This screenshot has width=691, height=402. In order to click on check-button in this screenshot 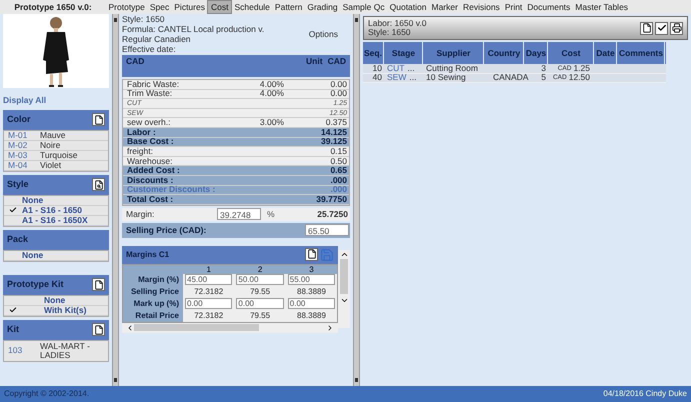, I will do `click(661, 28)`.